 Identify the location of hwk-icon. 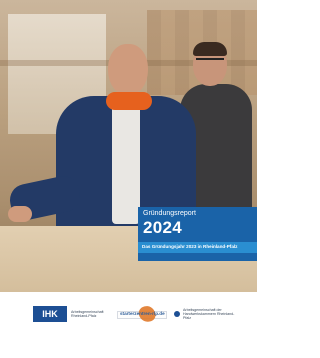
(177, 314).